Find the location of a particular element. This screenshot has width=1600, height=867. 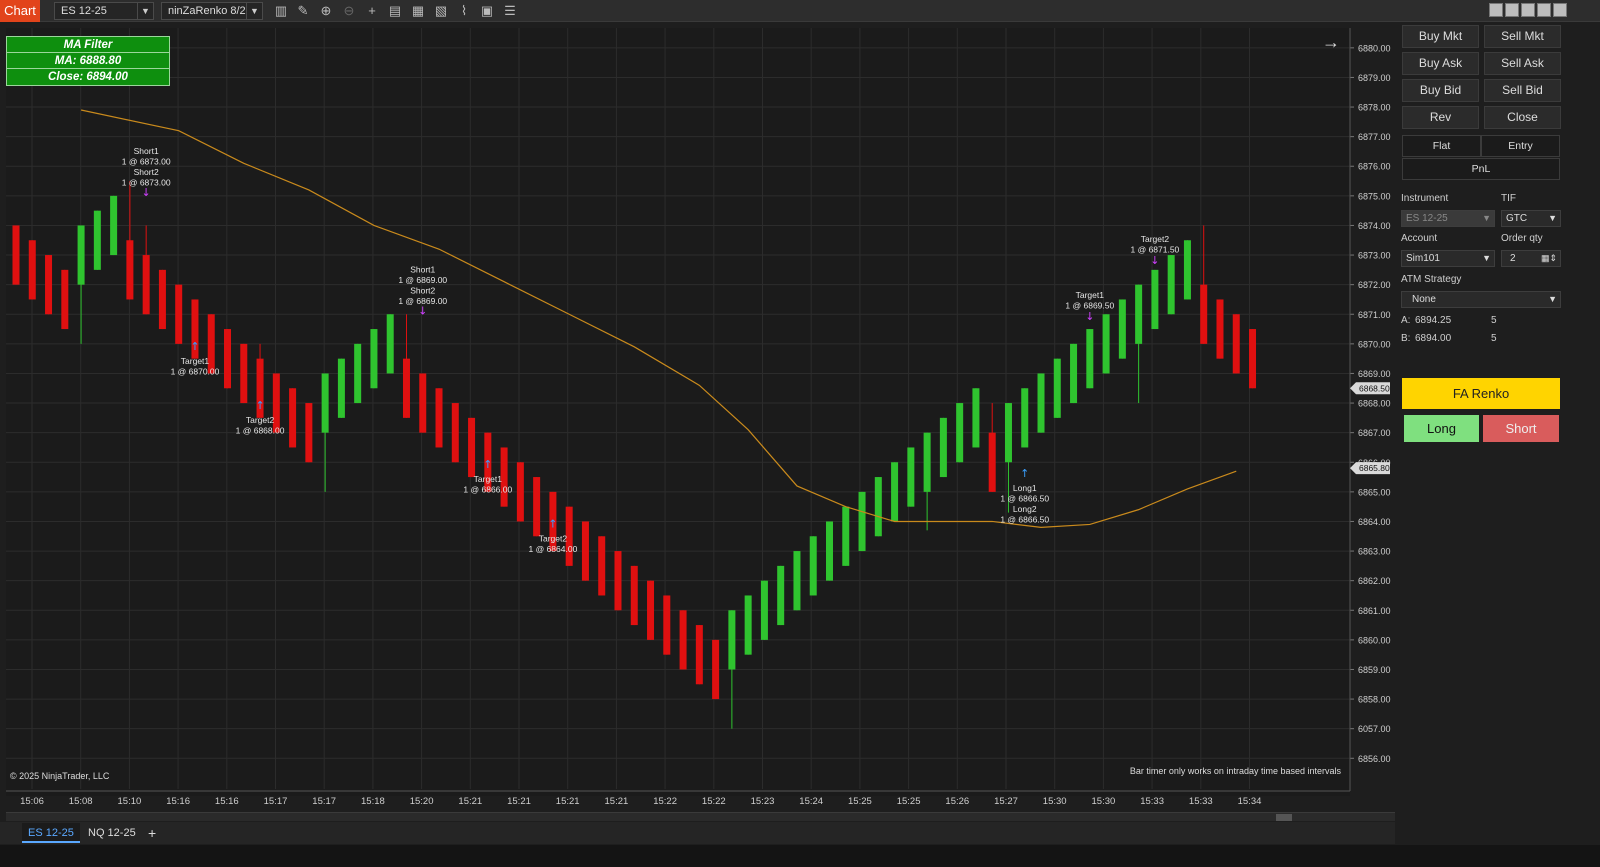

tab-nq: NQ 12-25 is located at coordinates (112, 833).